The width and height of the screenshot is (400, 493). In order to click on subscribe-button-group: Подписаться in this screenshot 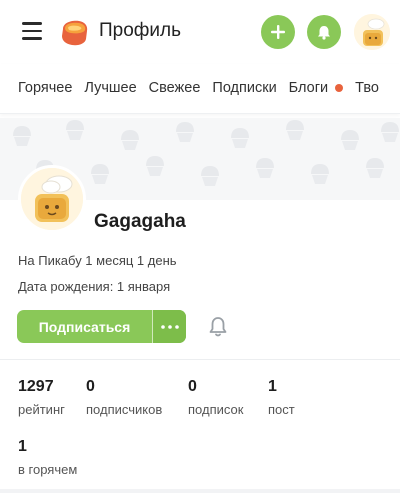, I will do `click(101, 326)`.